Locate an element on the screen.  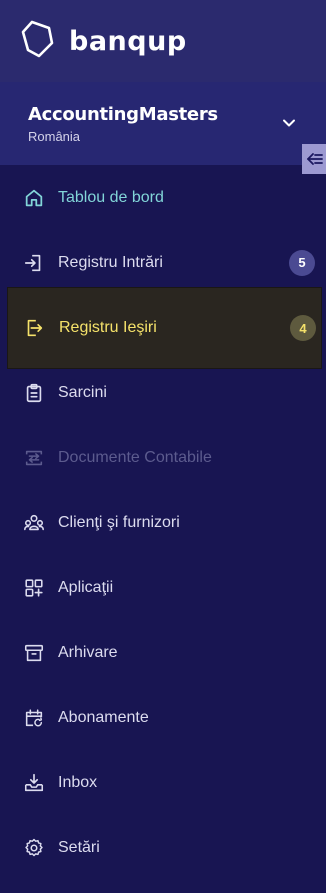
nav-label-aplicatii: Aplicaţii is located at coordinates (86, 587).